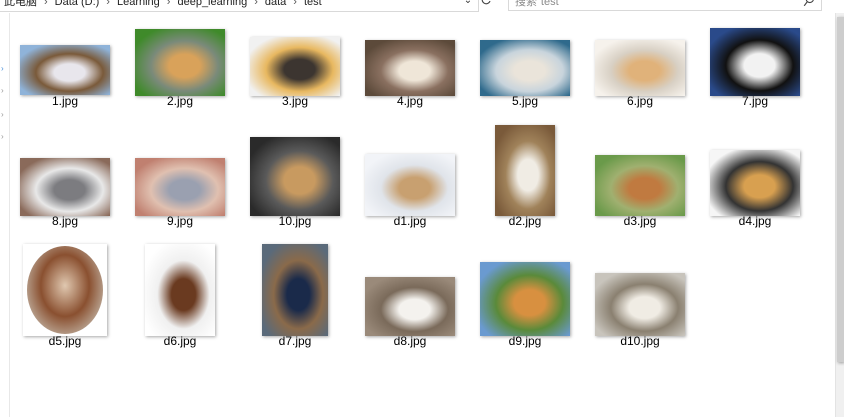 This screenshot has height=417, width=844. I want to click on breadcrumb-data: data, so click(275, 4).